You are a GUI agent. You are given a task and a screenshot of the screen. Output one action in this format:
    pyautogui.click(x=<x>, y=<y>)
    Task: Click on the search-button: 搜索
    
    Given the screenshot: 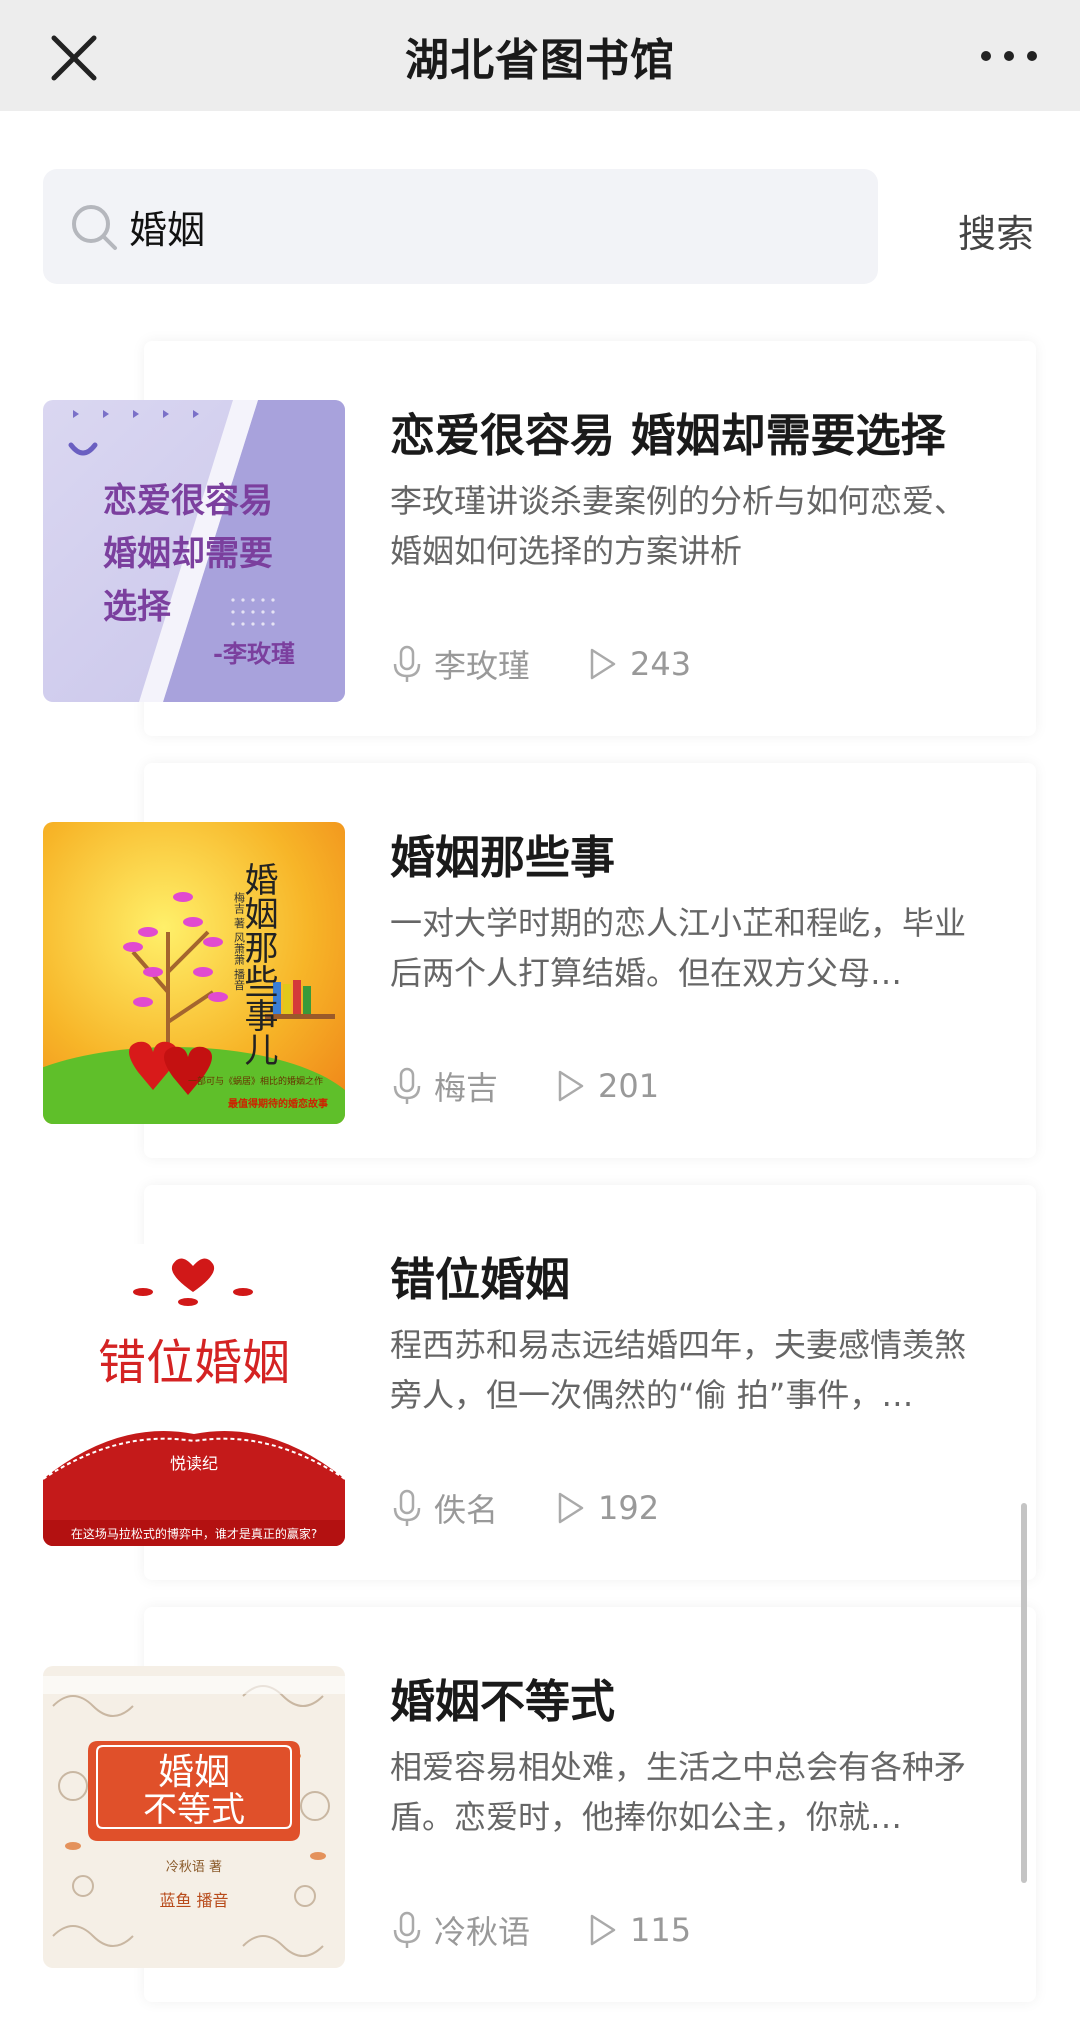 What is the action you would take?
    pyautogui.click(x=996, y=230)
    